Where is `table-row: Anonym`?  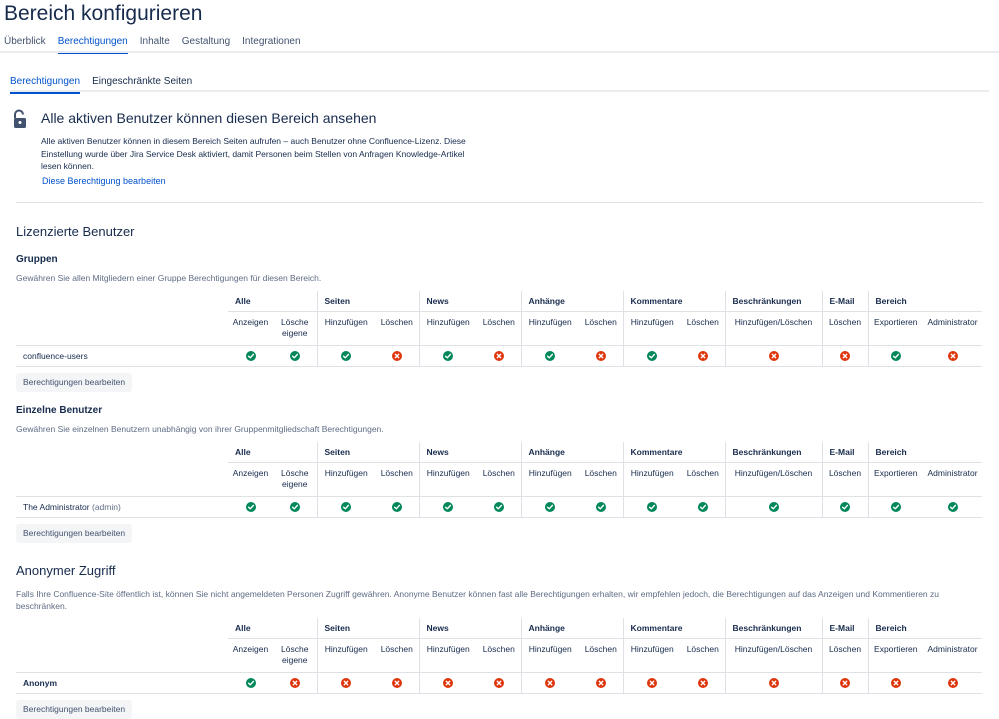 table-row: Anonym is located at coordinates (499, 683).